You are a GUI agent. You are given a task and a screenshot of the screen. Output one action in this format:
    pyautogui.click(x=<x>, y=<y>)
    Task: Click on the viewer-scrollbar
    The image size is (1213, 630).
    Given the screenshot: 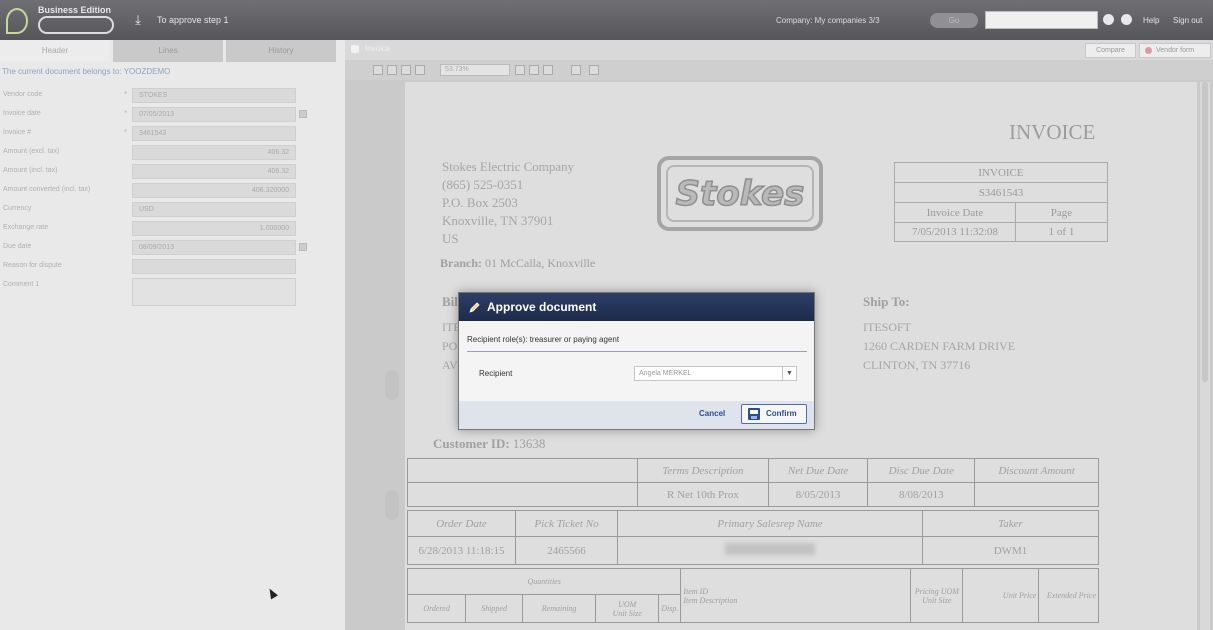 What is the action you would take?
    pyautogui.click(x=1205, y=356)
    